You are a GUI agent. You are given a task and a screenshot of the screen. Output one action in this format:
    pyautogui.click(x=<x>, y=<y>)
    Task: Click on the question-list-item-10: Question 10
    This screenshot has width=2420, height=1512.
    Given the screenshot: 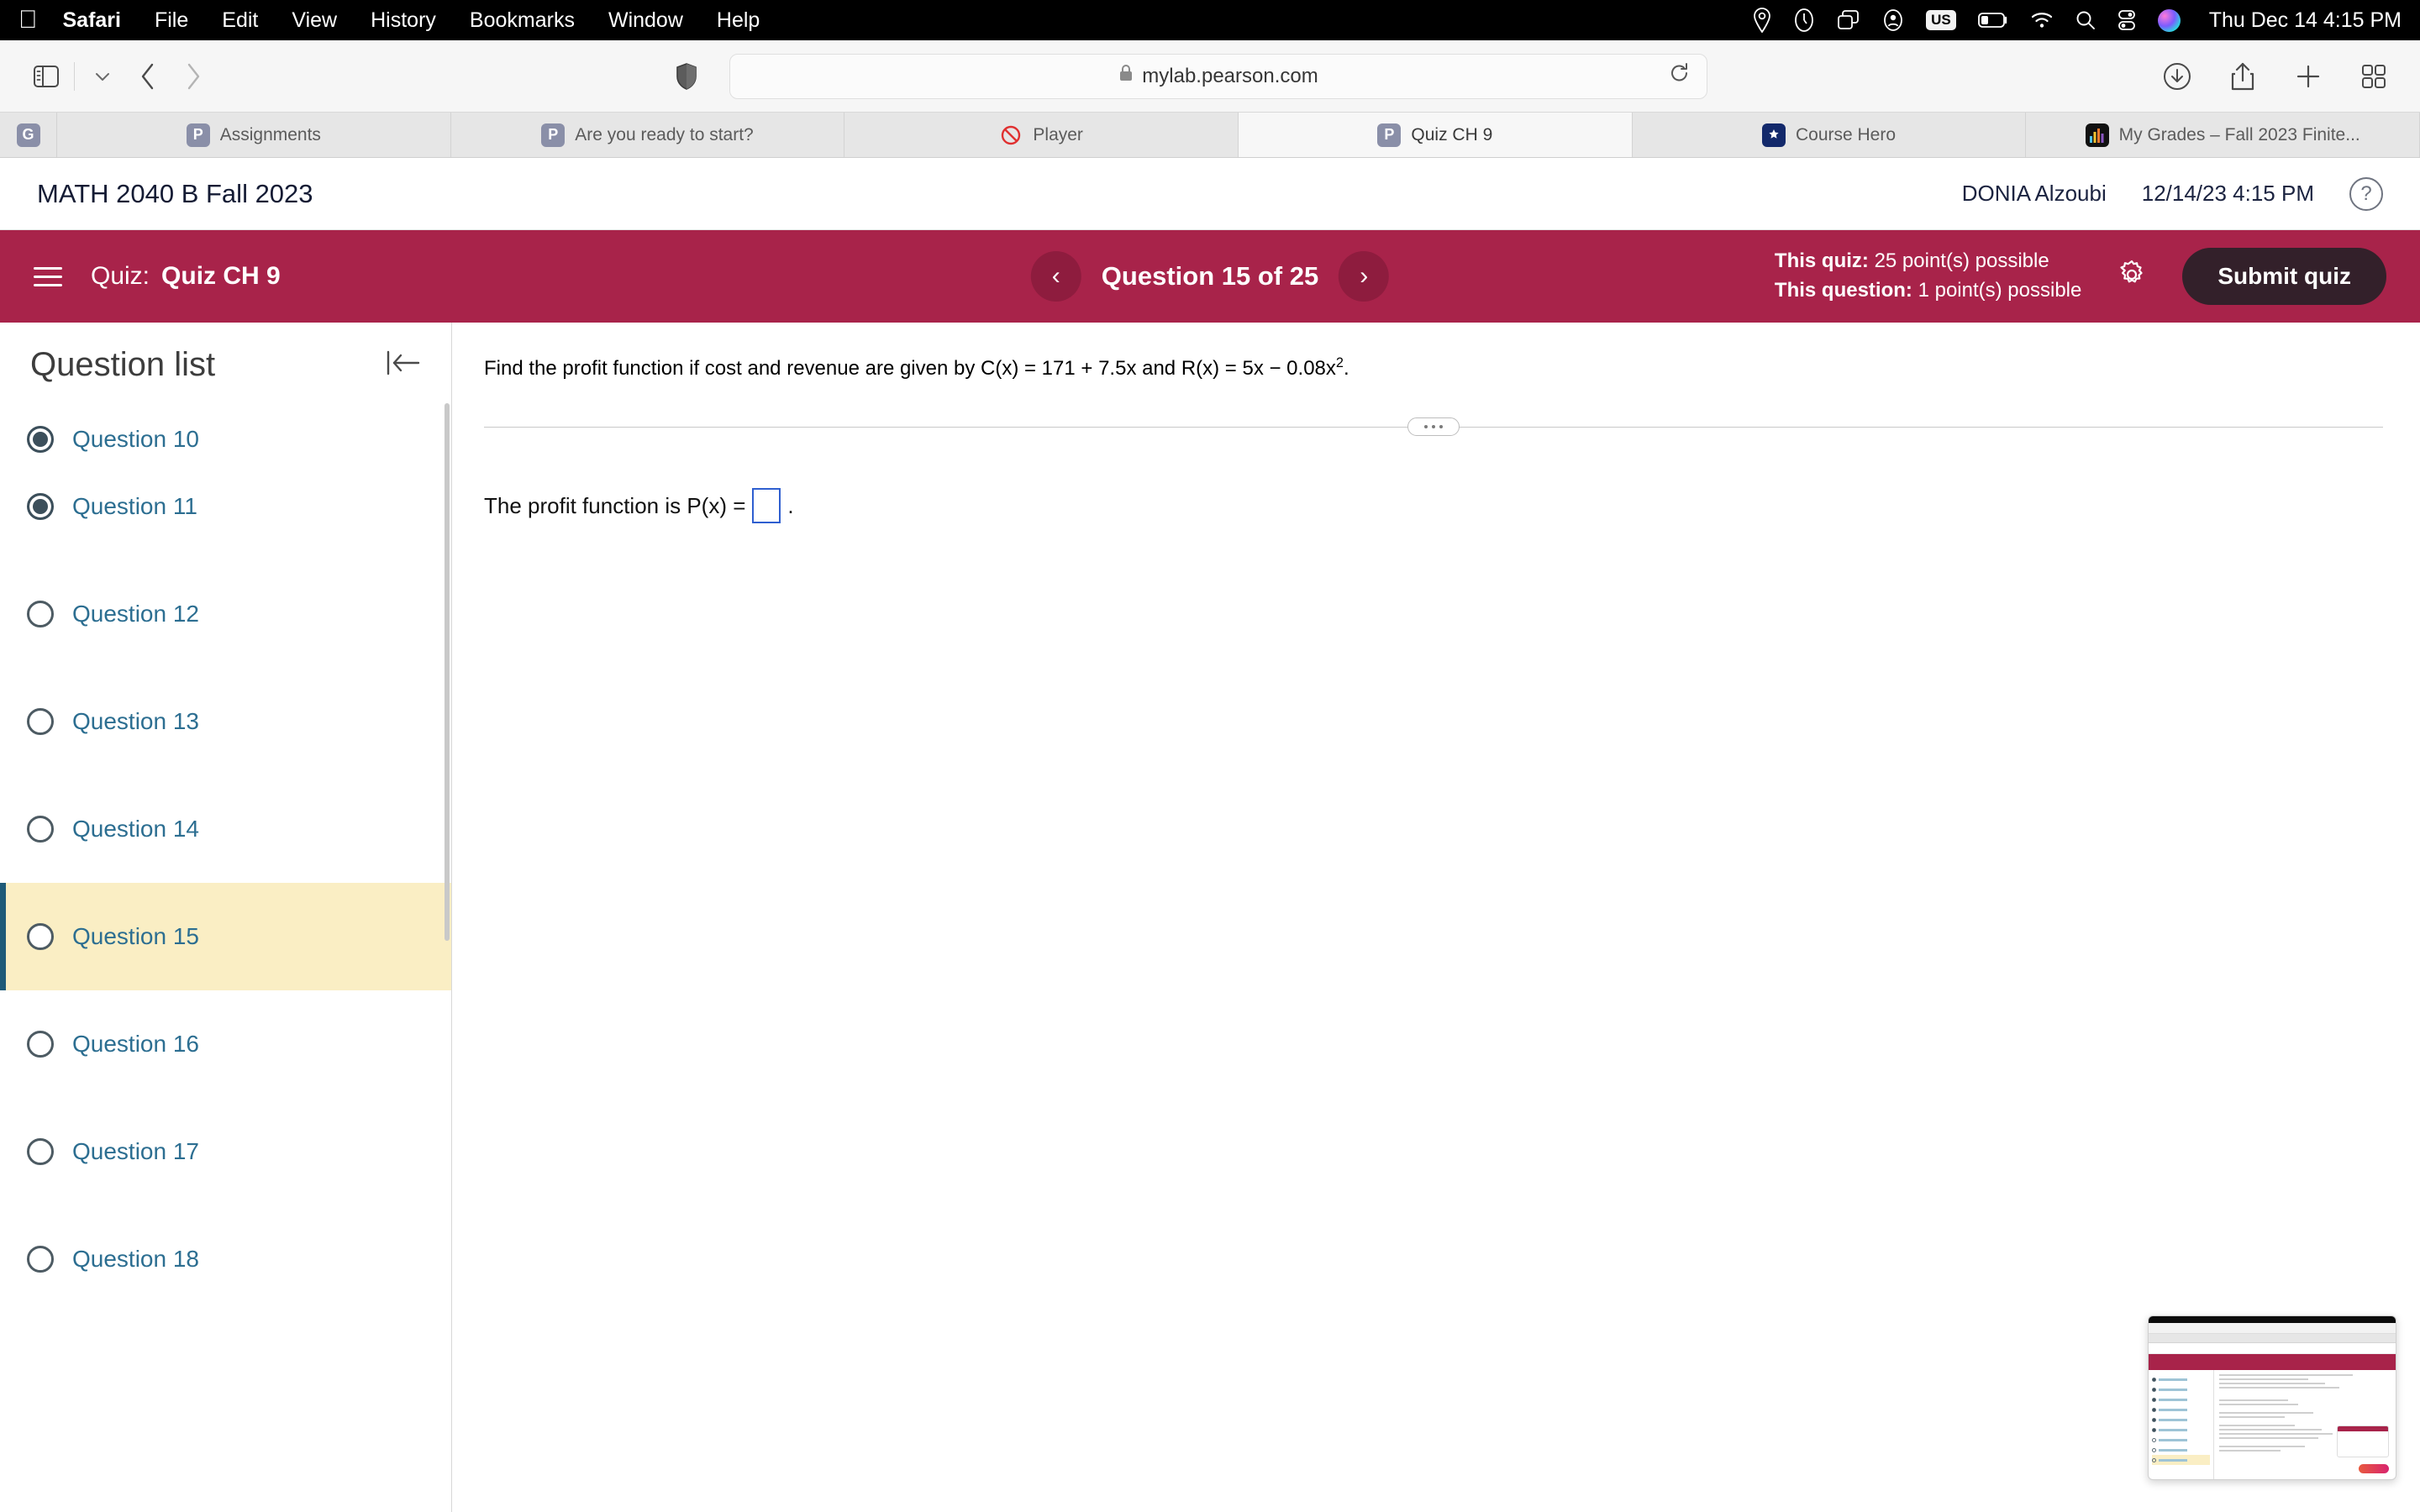 What is the action you would take?
    pyautogui.click(x=225, y=424)
    